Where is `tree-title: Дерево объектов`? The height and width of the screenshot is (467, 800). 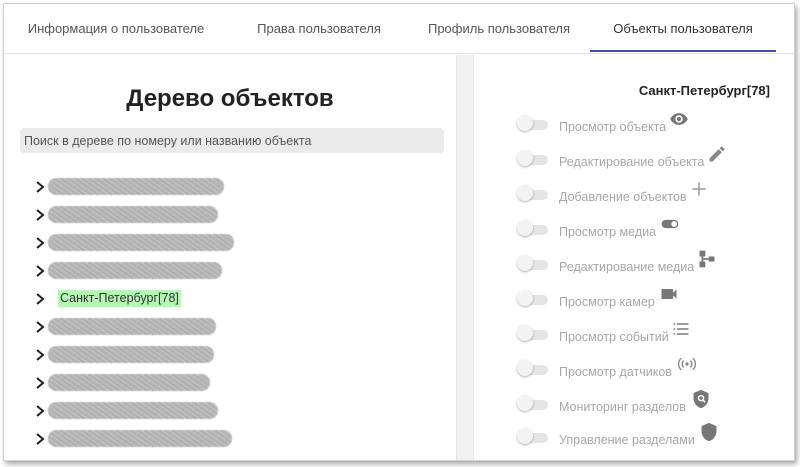
tree-title: Дерево объектов is located at coordinates (230, 98).